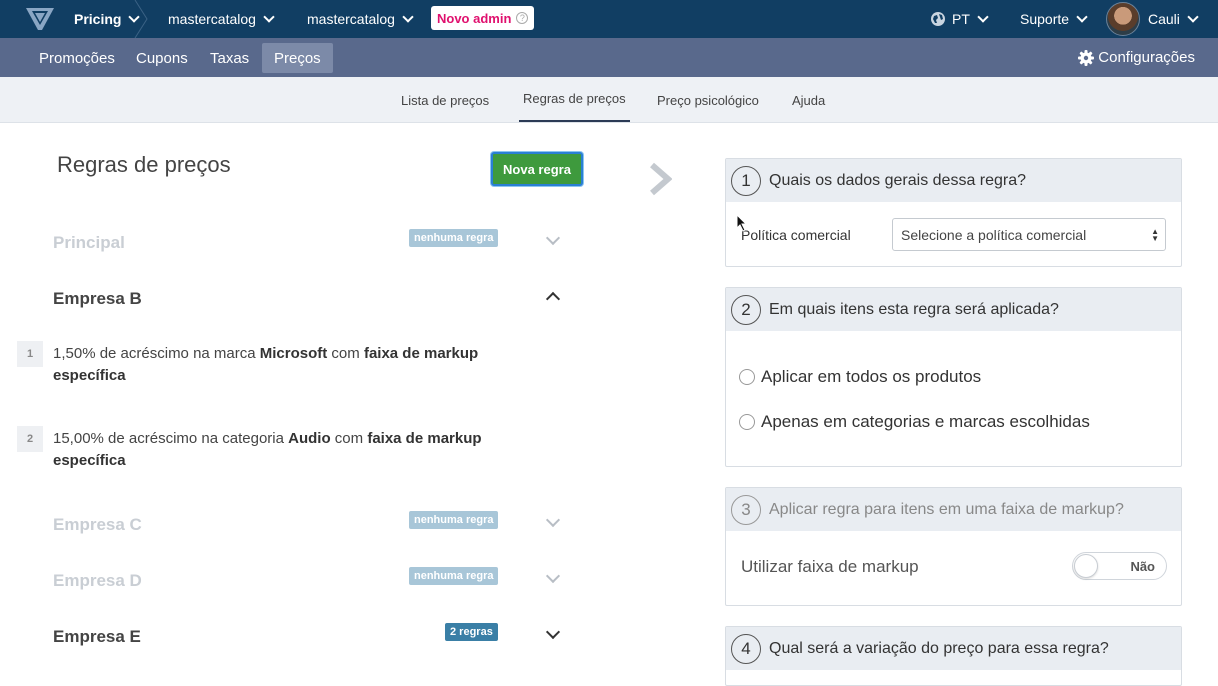 Image resolution: width=1218 pixels, height=686 pixels. Describe the element at coordinates (742, 223) in the screenshot. I see `mouse-cursor-icon` at that location.